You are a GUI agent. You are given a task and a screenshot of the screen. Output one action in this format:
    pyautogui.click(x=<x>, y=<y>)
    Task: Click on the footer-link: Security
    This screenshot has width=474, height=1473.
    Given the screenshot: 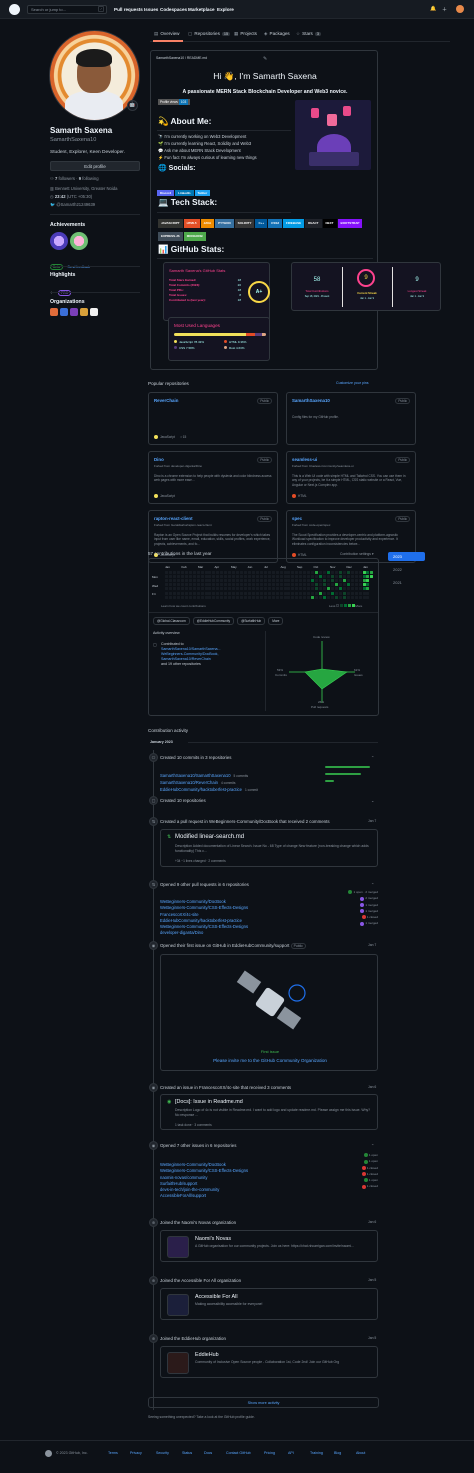 What is the action you would take?
    pyautogui.click(x=162, y=1453)
    